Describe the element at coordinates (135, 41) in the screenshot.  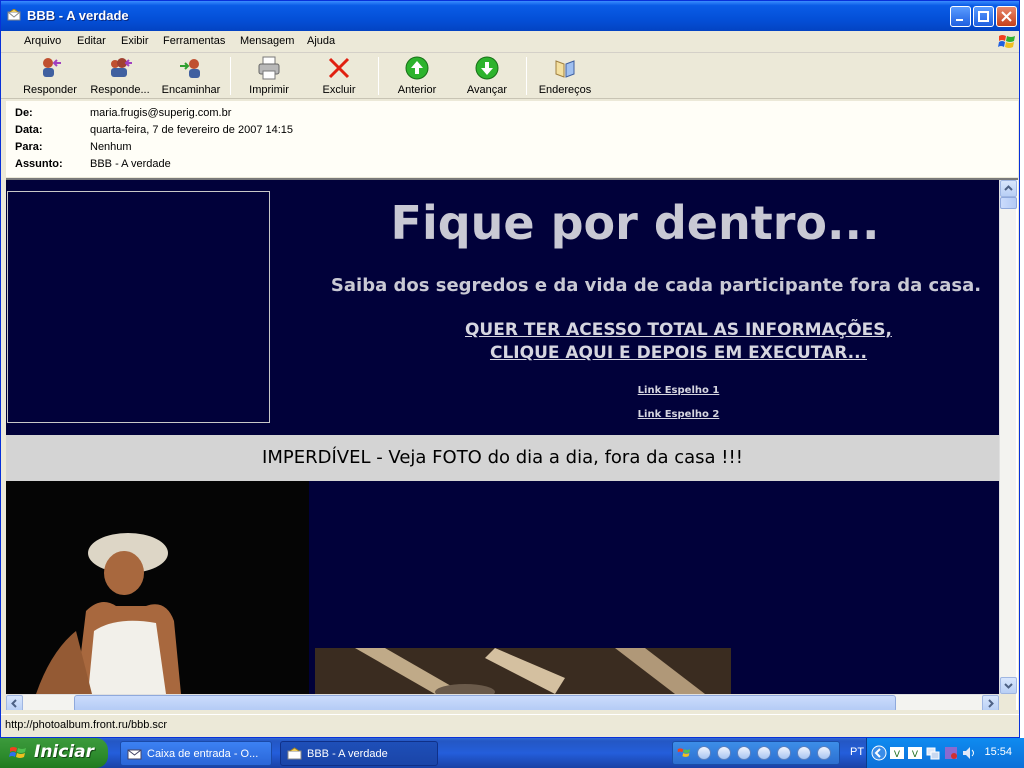
I see `menu-exibir: Exibir` at that location.